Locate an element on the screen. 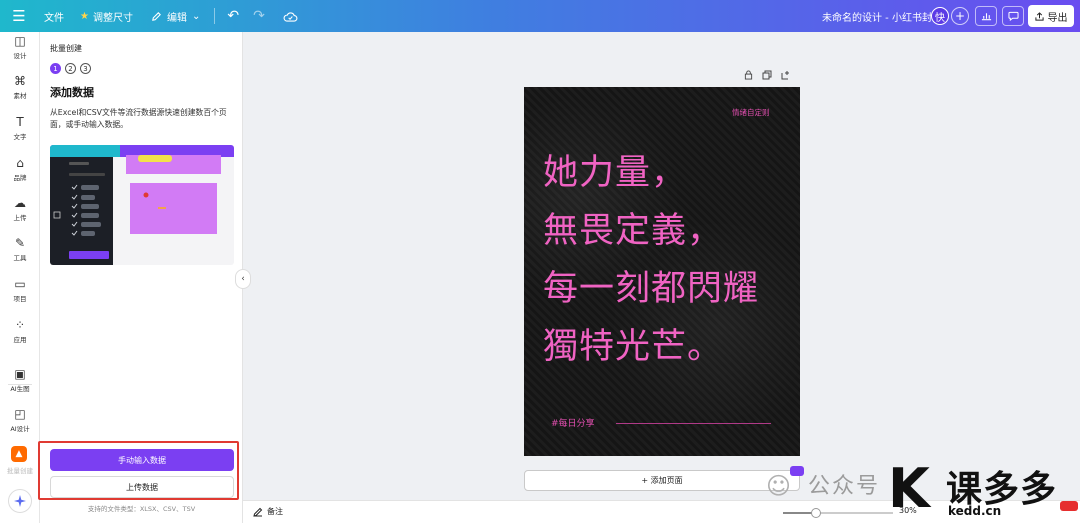 The image size is (1080, 523). rail-item-batch: 批量创建 is located at coordinates (20, 470).